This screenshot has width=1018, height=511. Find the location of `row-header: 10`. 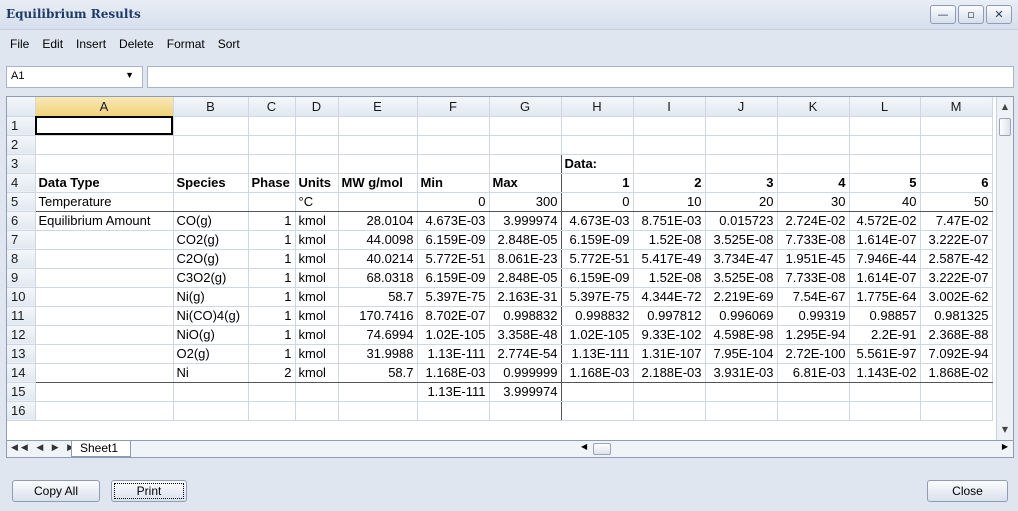

row-header: 10 is located at coordinates (21, 297).